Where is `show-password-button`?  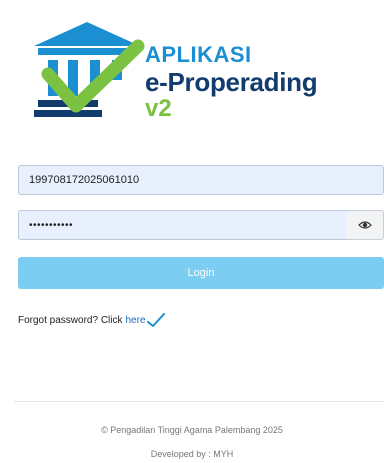
show-password-button is located at coordinates (365, 225).